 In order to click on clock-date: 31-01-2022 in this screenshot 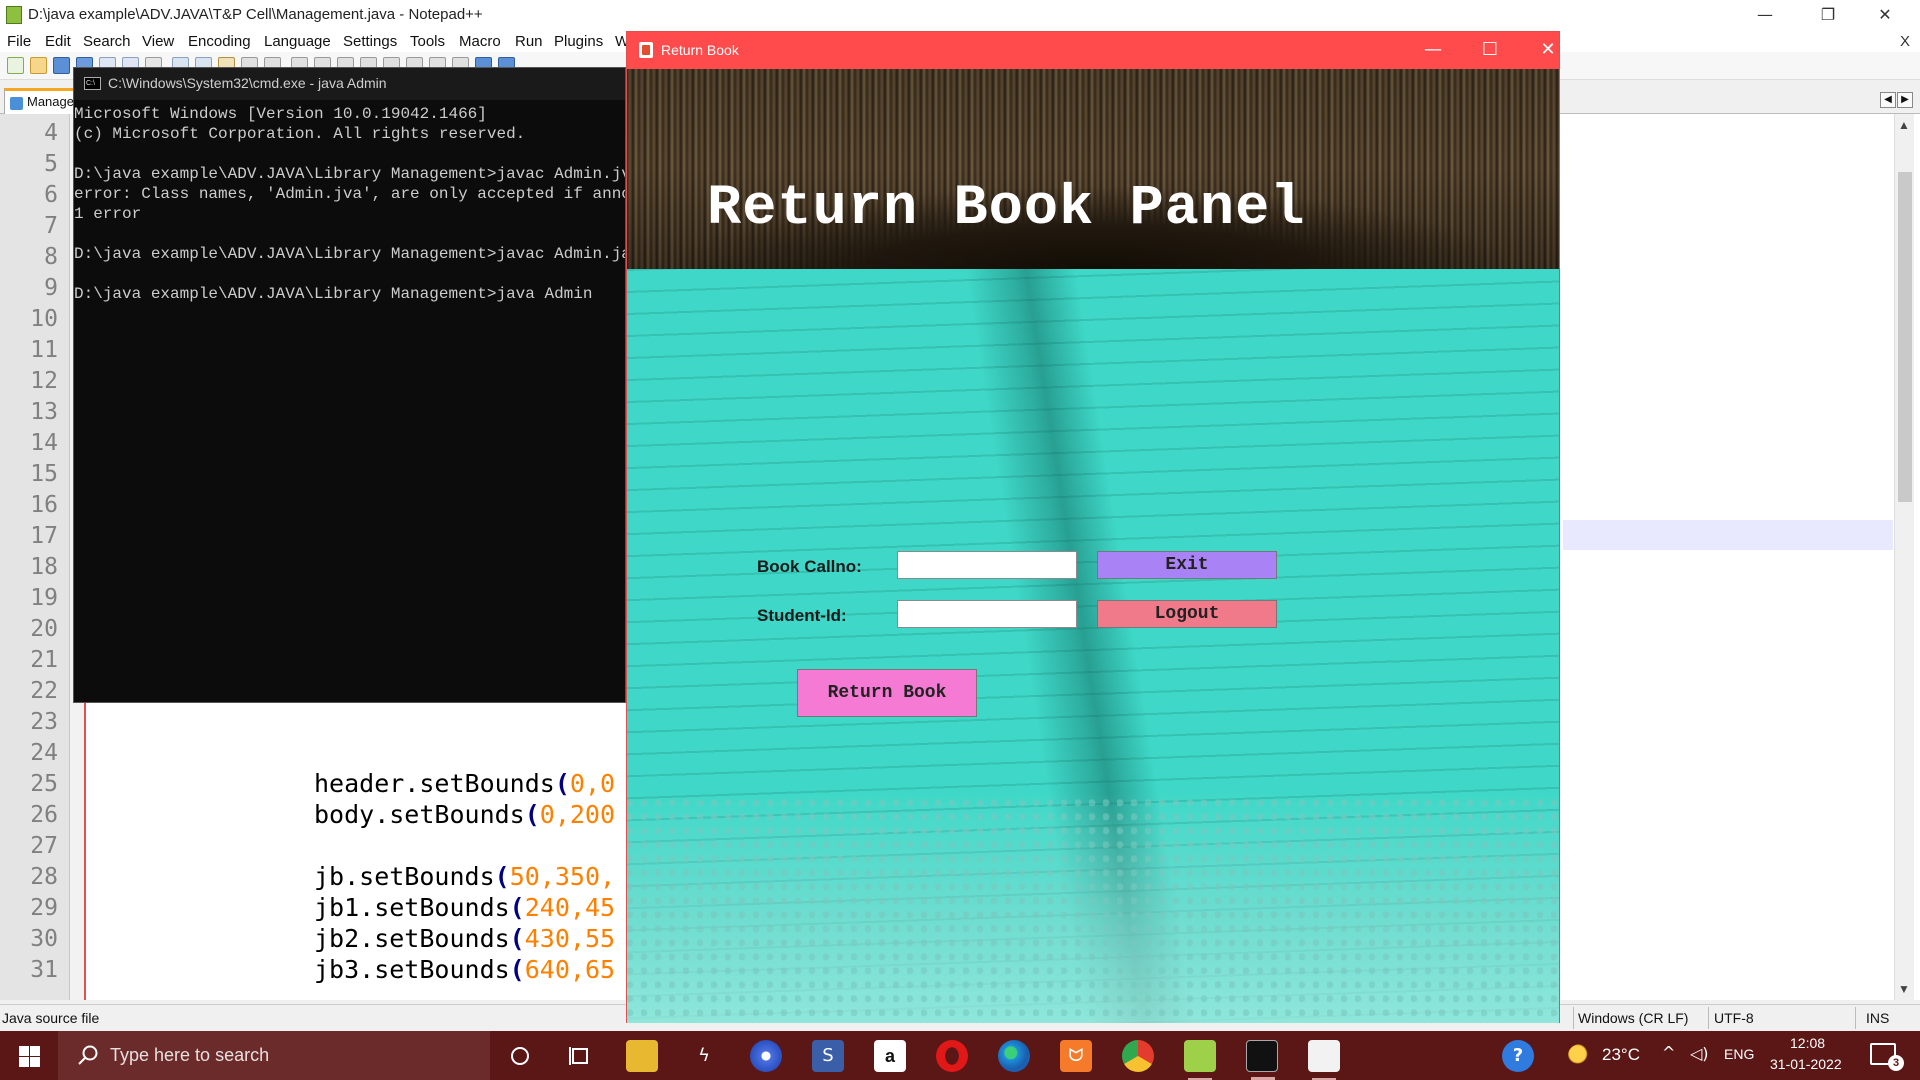, I will do `click(1806, 1064)`.